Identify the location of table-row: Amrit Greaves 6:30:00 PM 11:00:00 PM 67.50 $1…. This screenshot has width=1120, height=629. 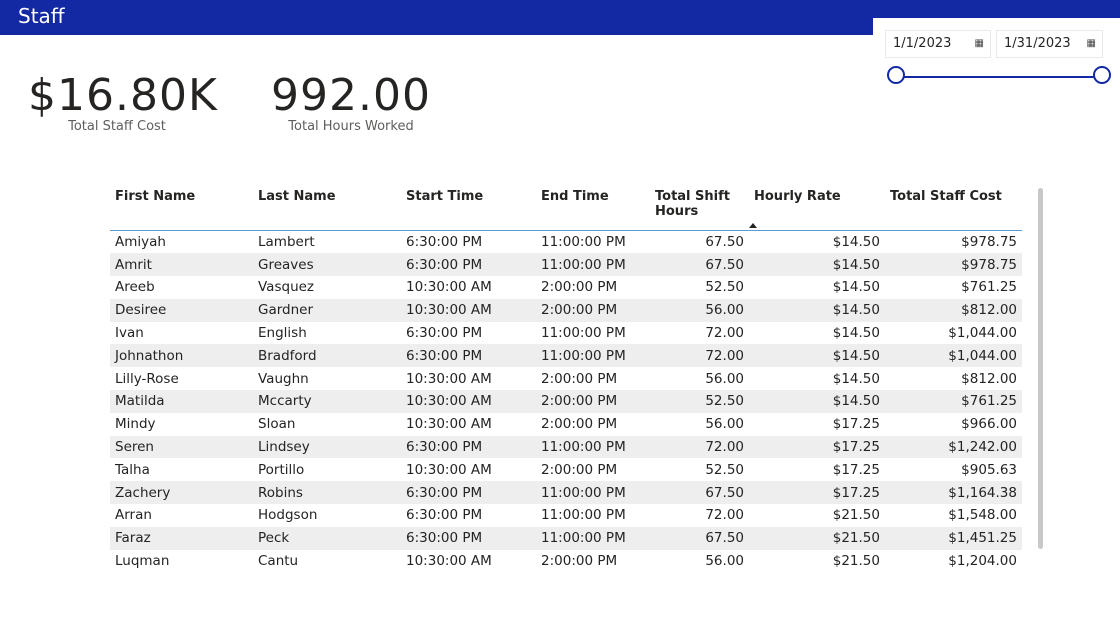
(566, 265).